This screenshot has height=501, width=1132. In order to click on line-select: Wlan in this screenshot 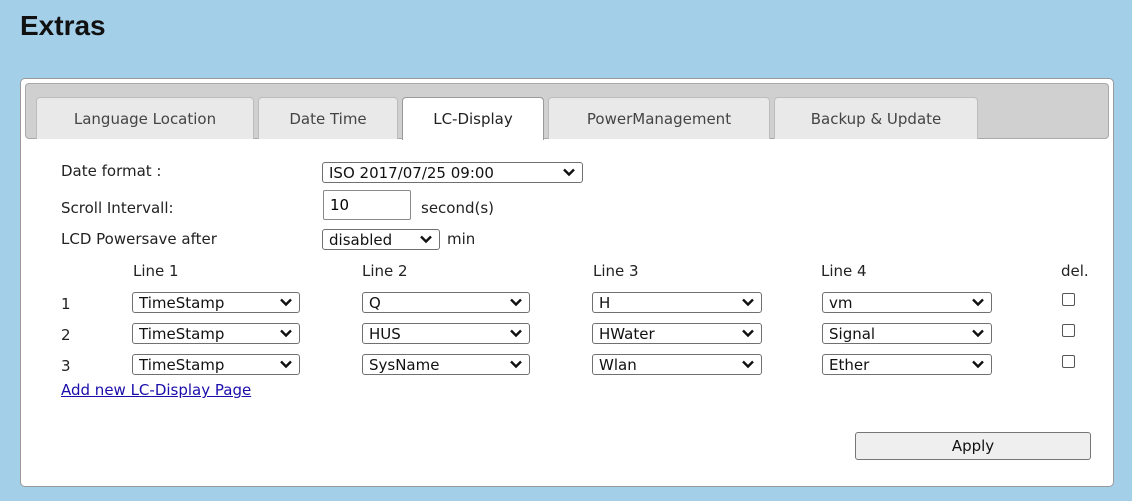, I will do `click(677, 364)`.